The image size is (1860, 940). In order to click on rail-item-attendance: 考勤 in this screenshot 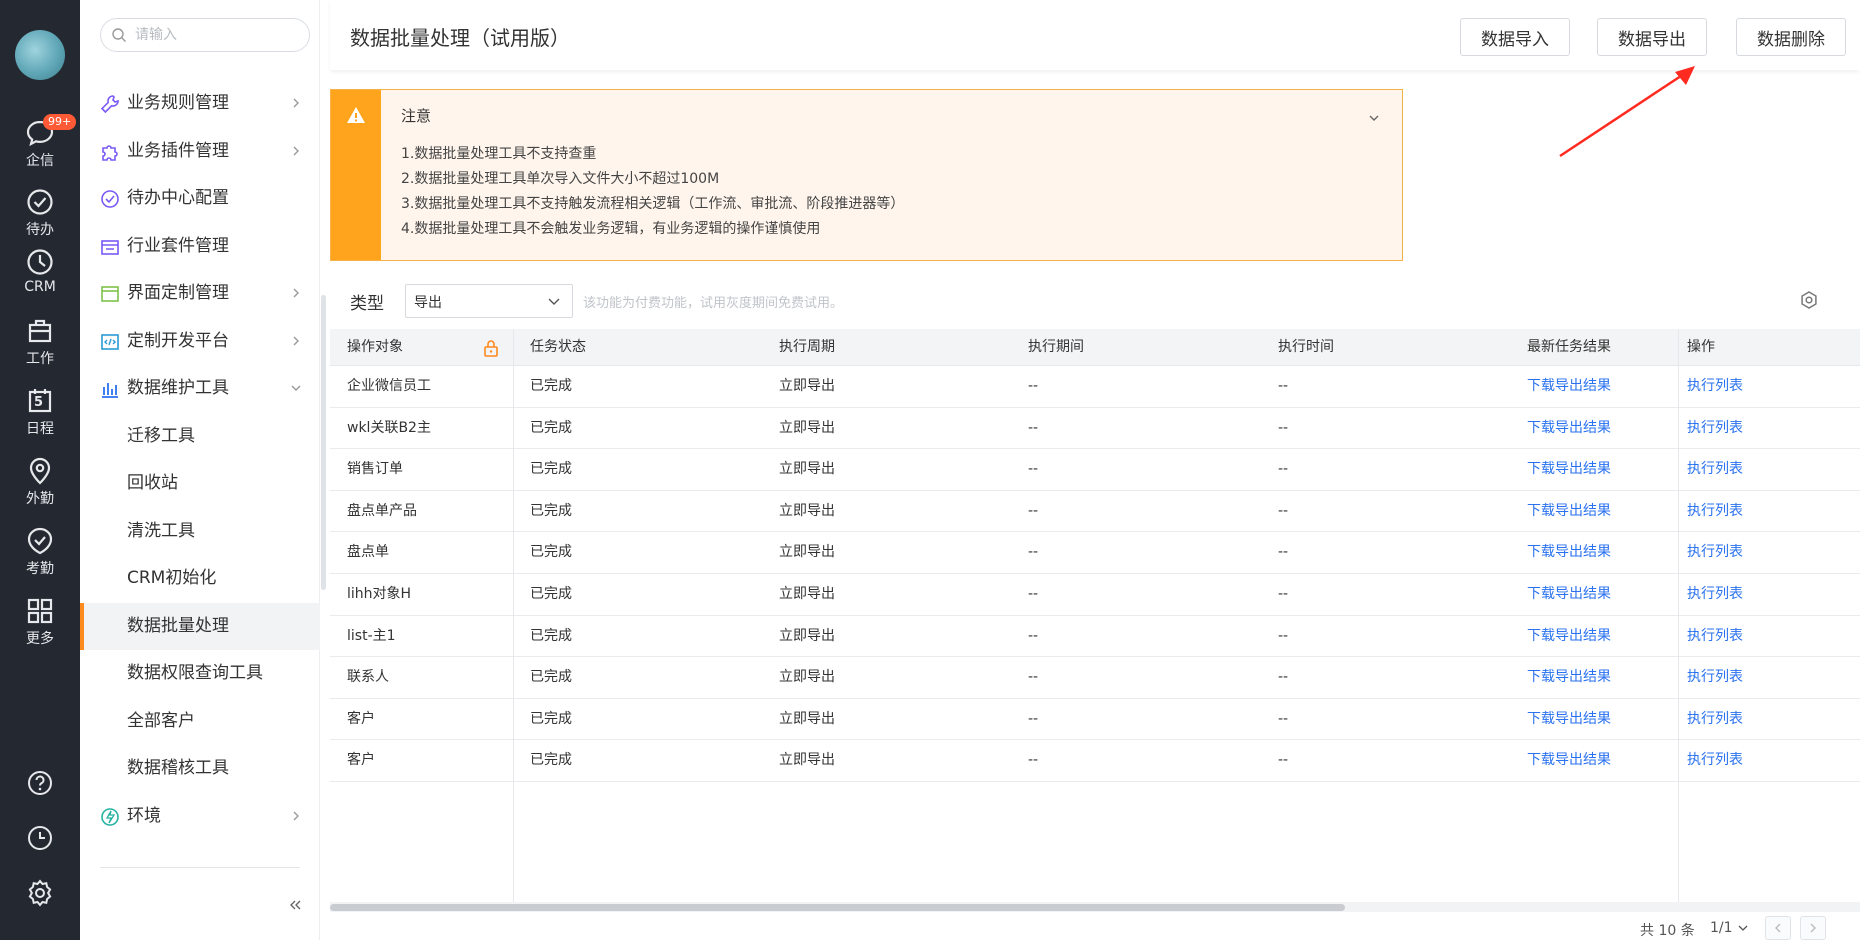, I will do `click(40, 552)`.